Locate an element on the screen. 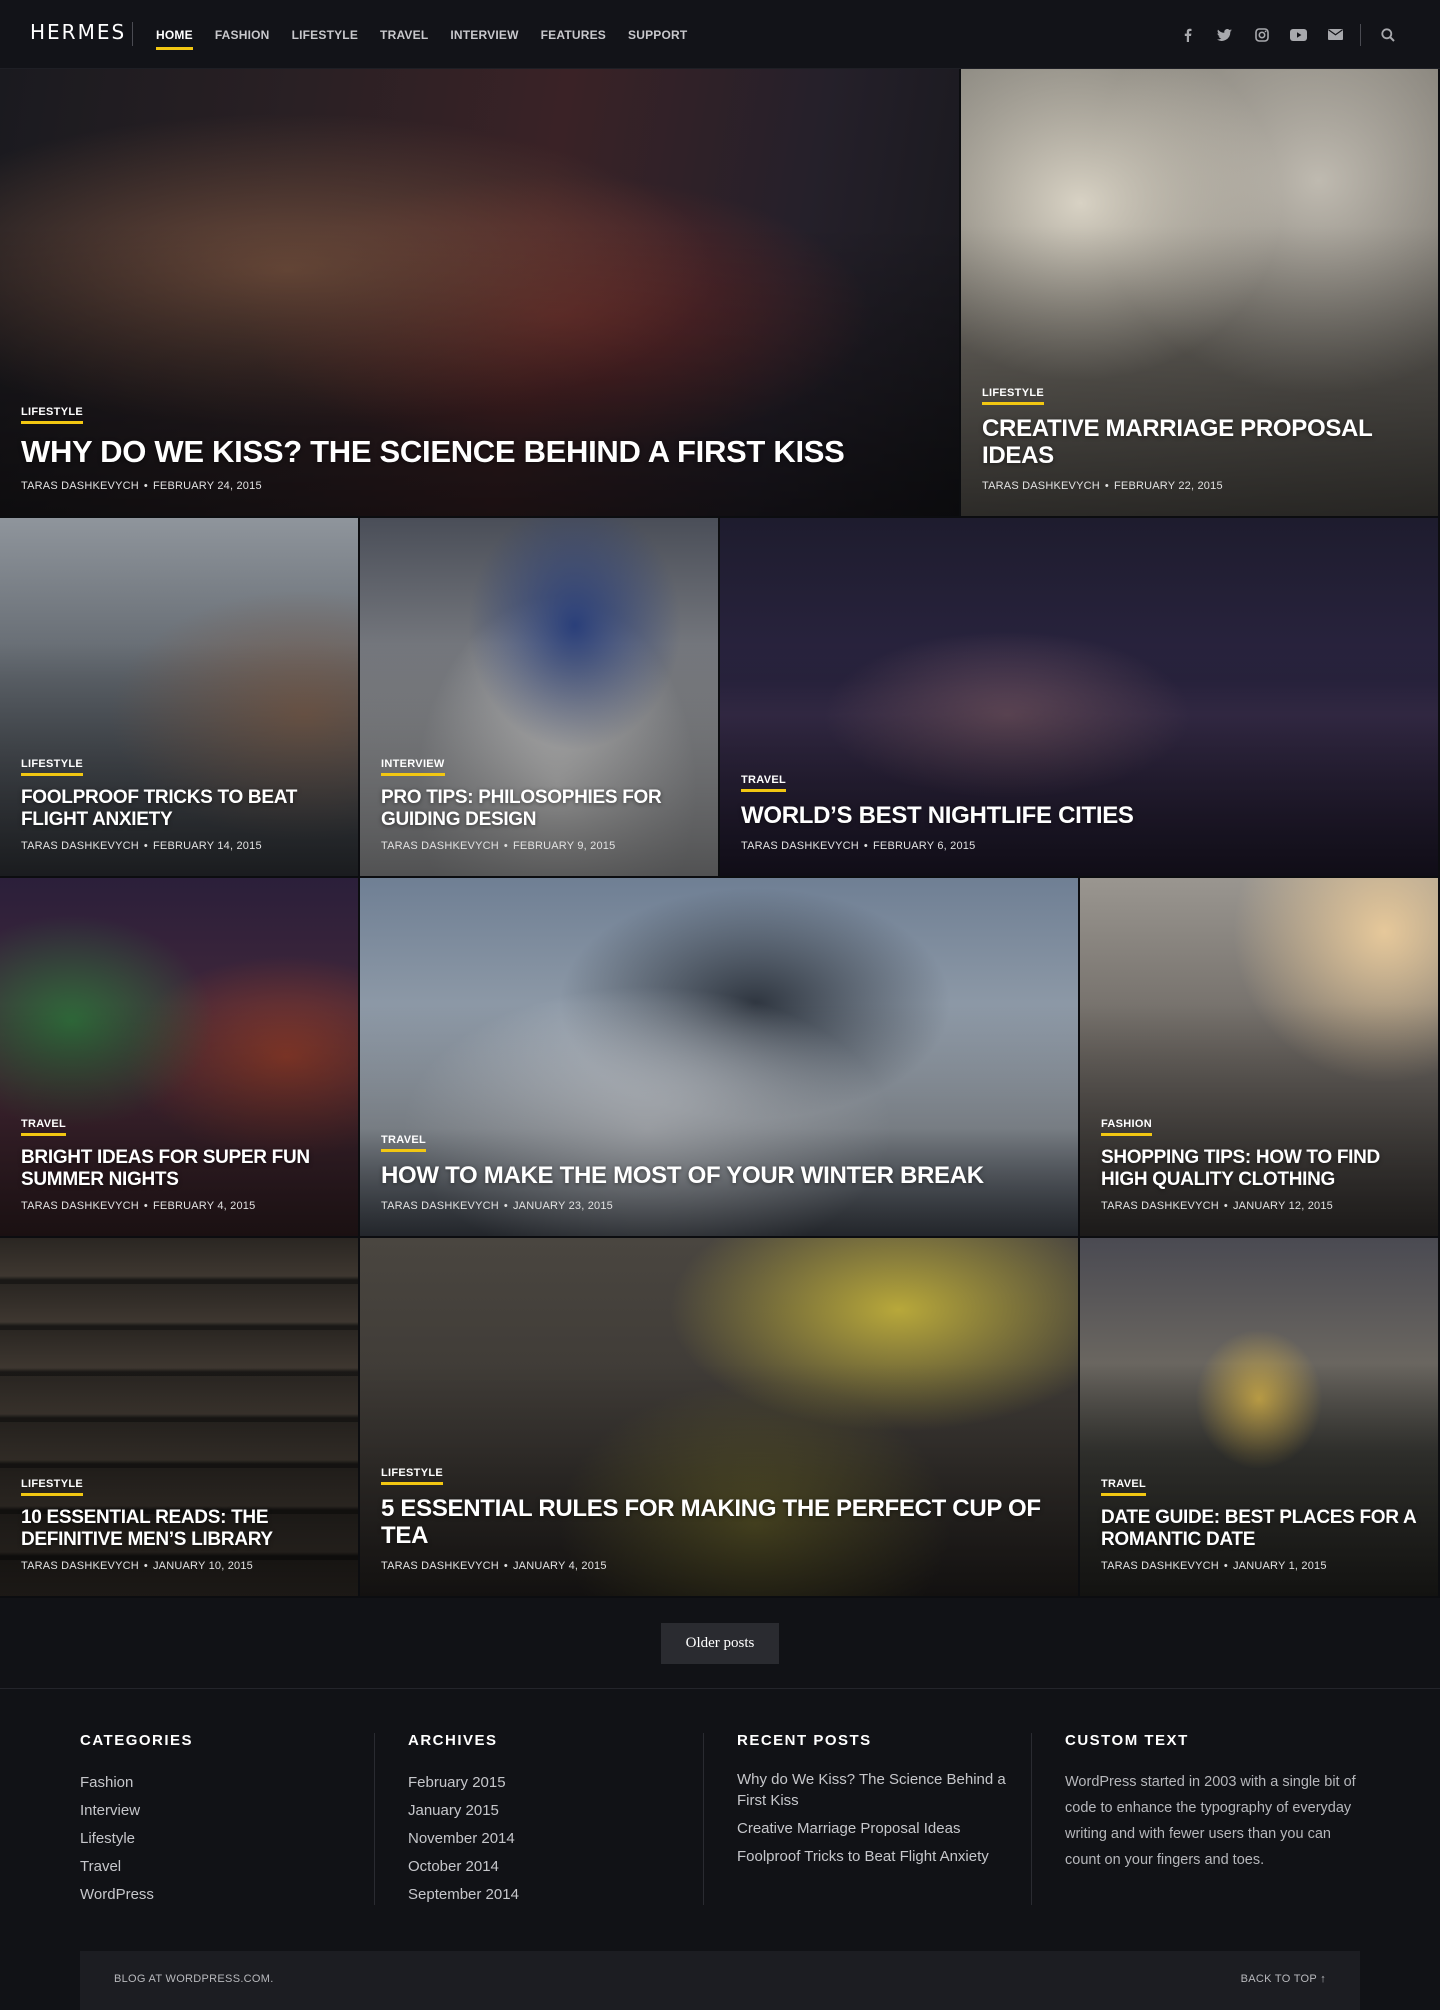  post-date: FEBRUARY 14, 2015 is located at coordinates (207, 846).